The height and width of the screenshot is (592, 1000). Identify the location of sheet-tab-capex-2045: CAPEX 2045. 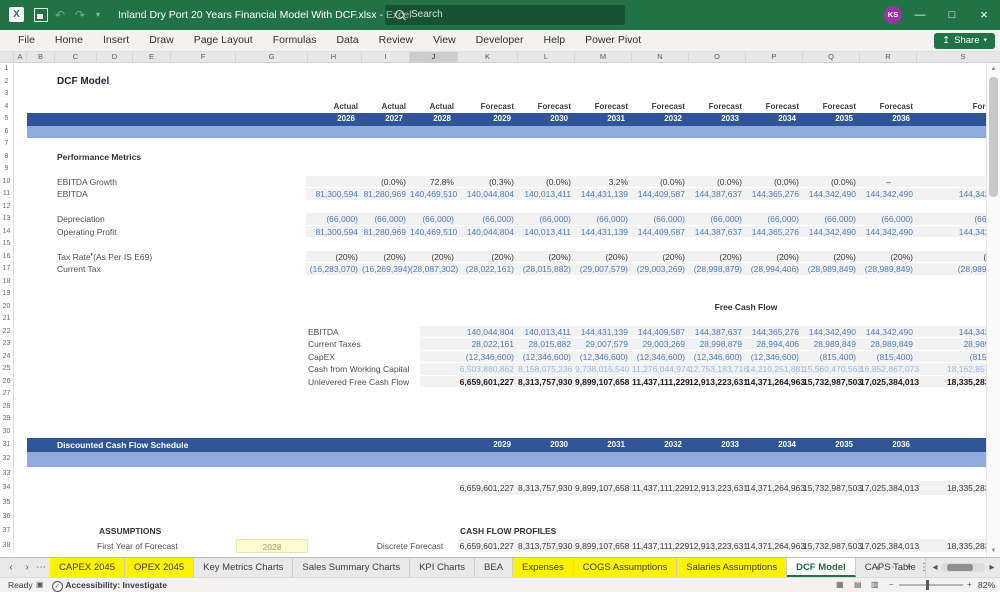
(87, 567).